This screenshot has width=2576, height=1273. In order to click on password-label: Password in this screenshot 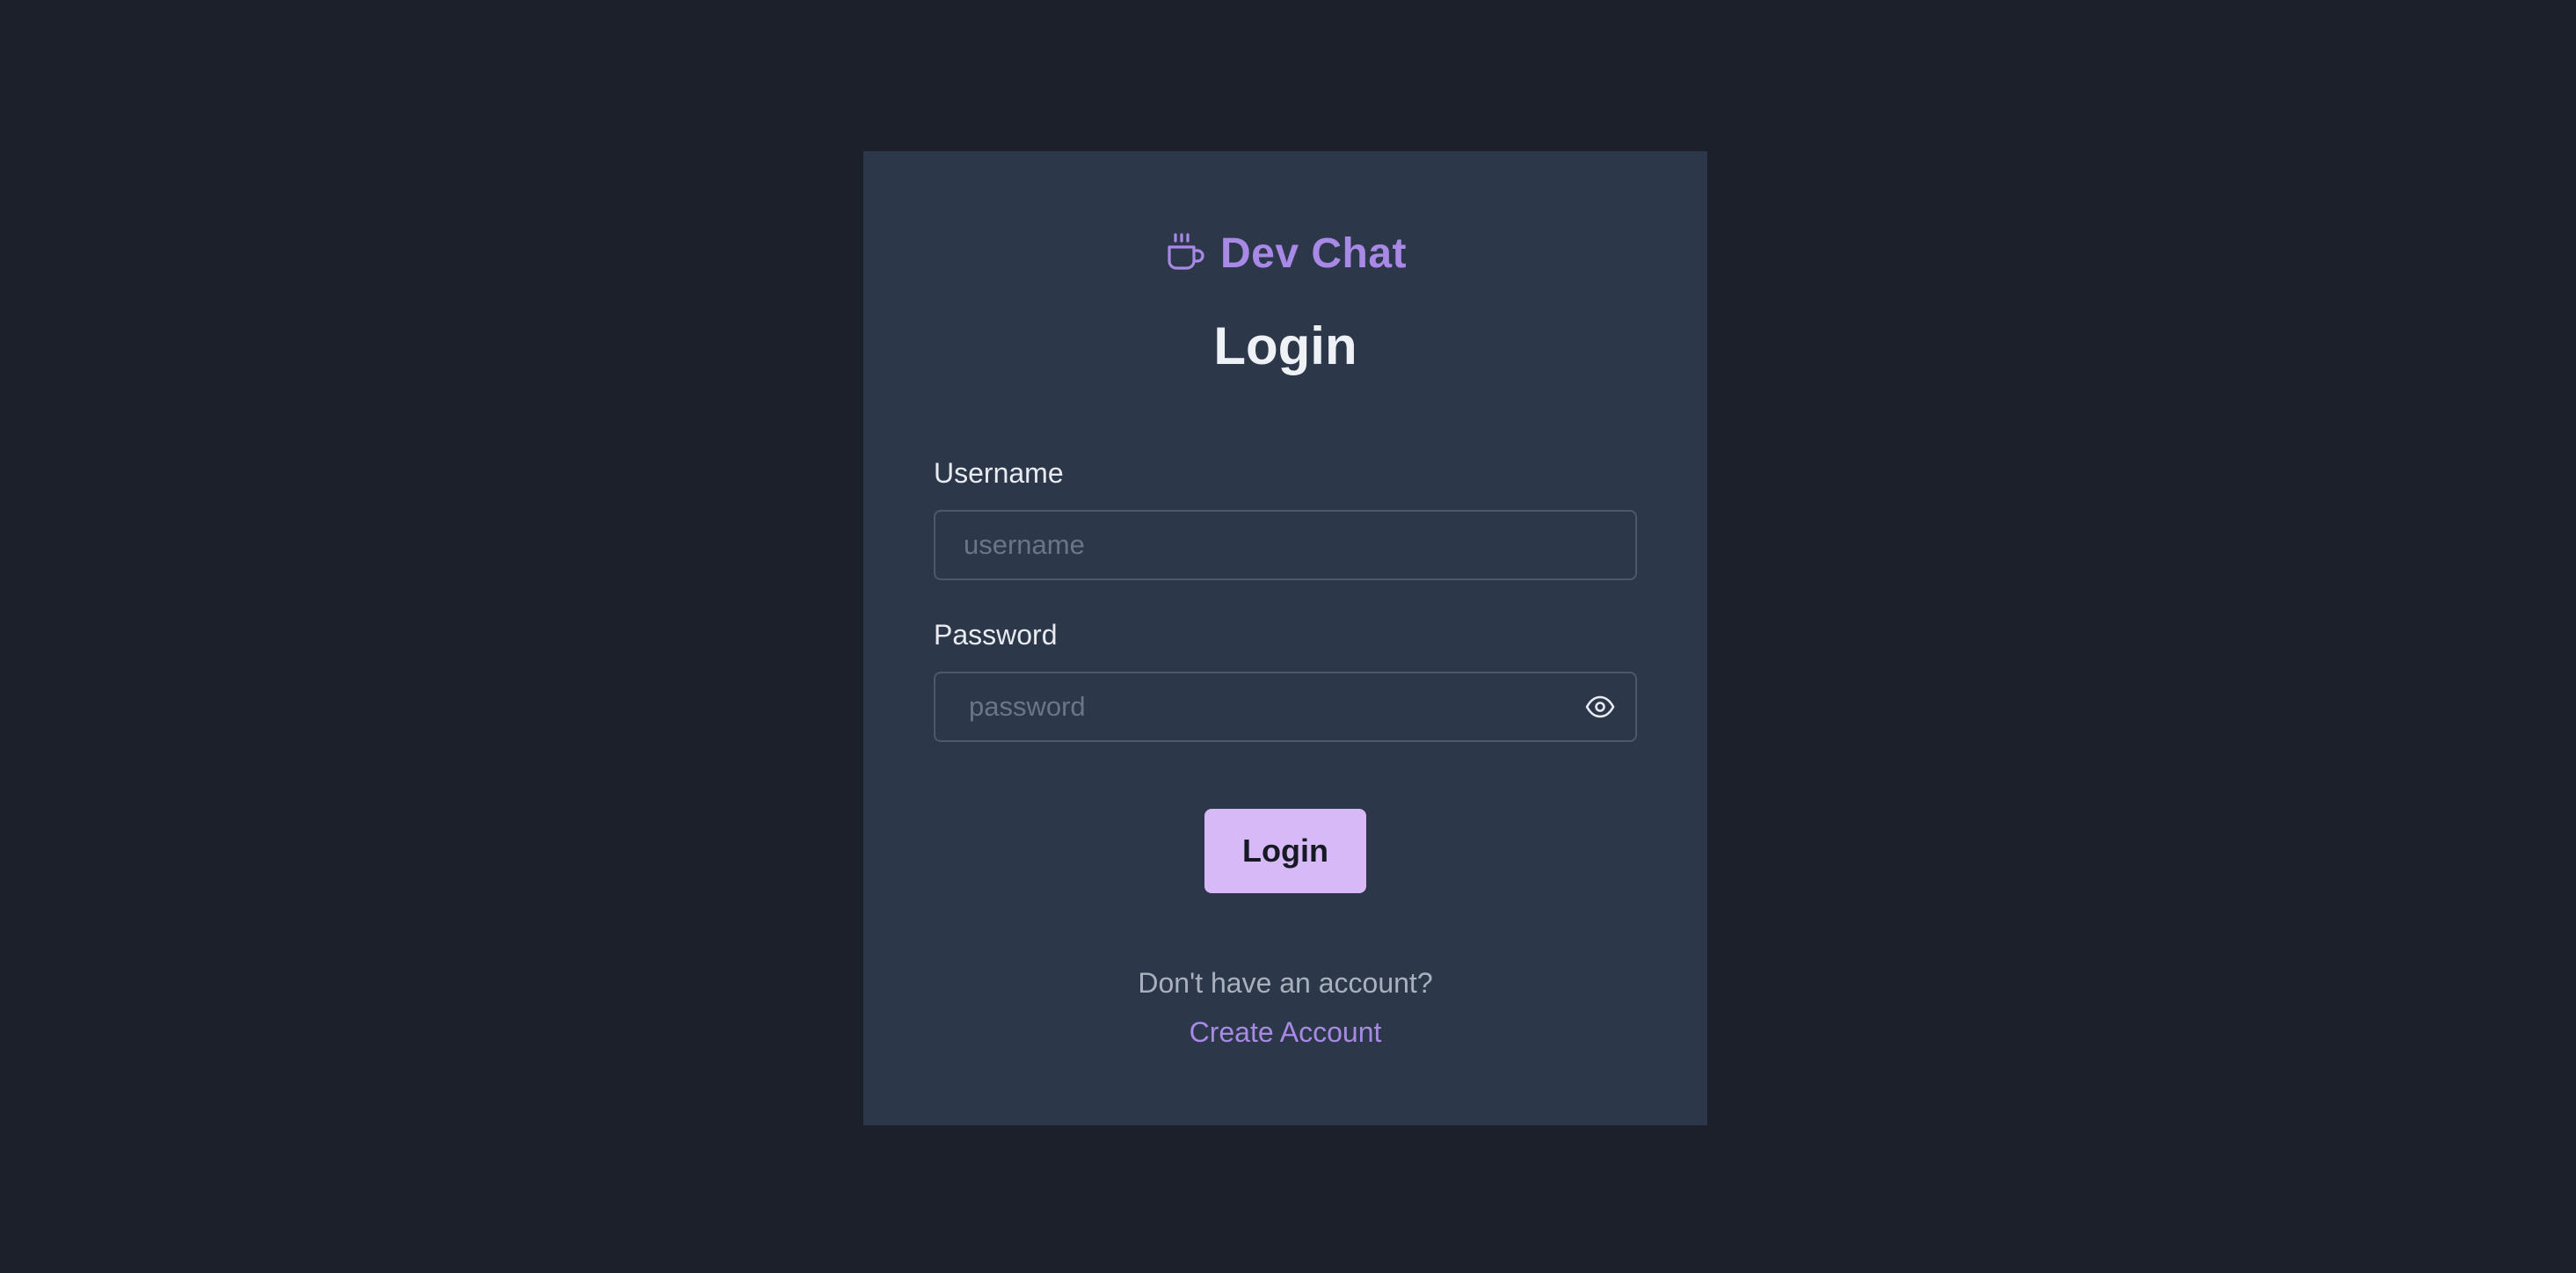, I will do `click(996, 635)`.